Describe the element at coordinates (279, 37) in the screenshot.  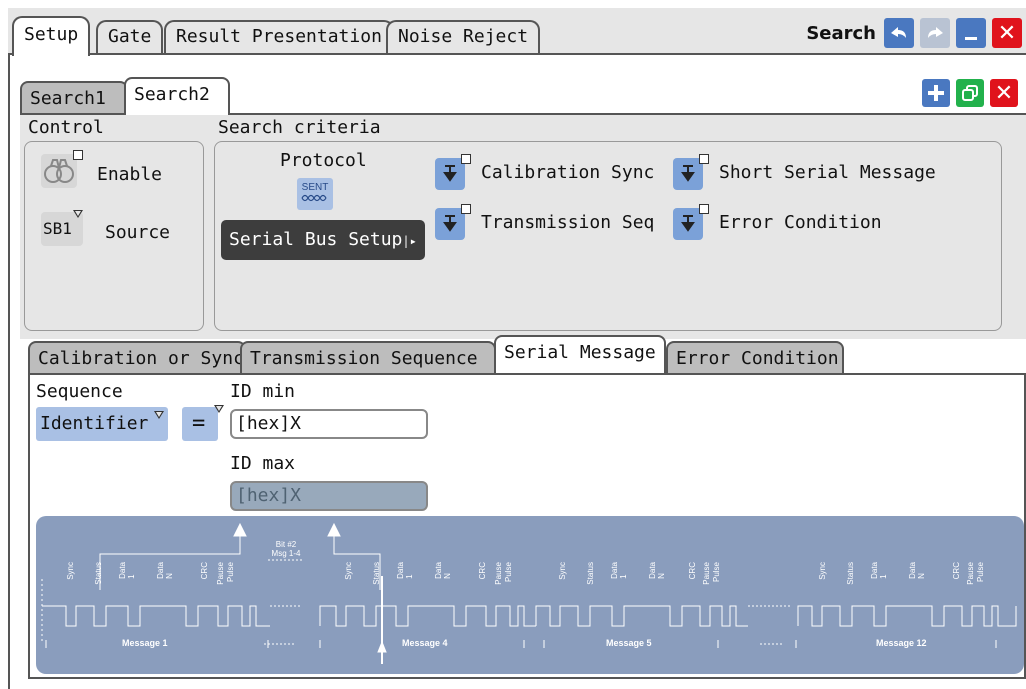
I see `tab-result-presentation: Result Presentation` at that location.